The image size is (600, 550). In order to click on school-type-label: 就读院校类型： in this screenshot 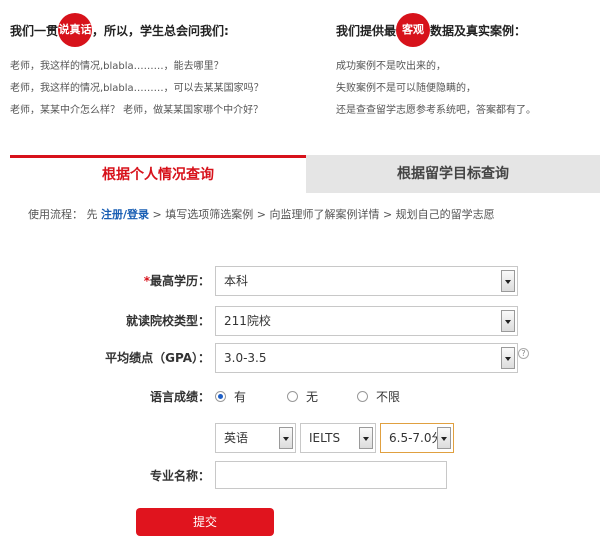, I will do `click(167, 321)`.